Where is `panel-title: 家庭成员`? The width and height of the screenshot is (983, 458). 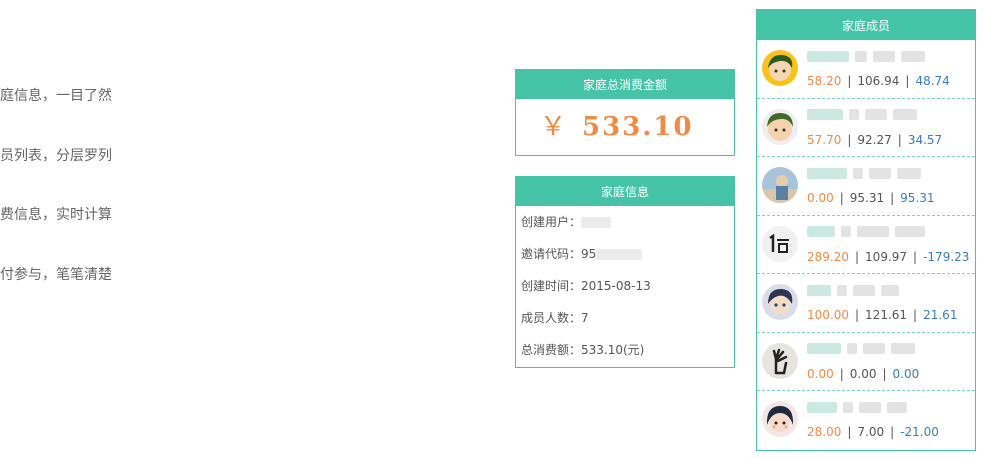
panel-title: 家庭成员 is located at coordinates (866, 25).